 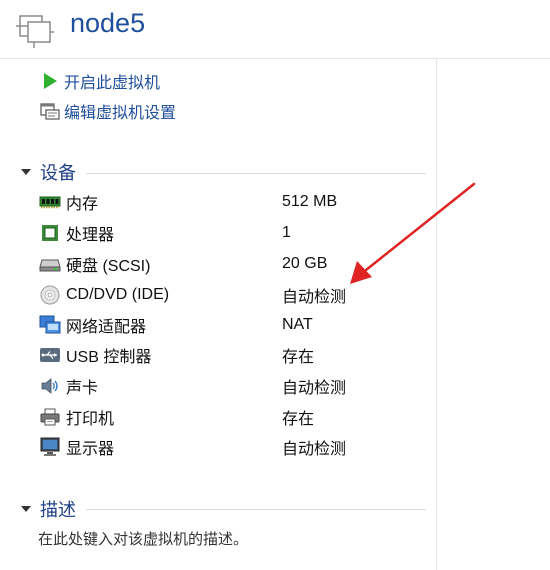 I want to click on edit-settings-icon, so click(x=50, y=111).